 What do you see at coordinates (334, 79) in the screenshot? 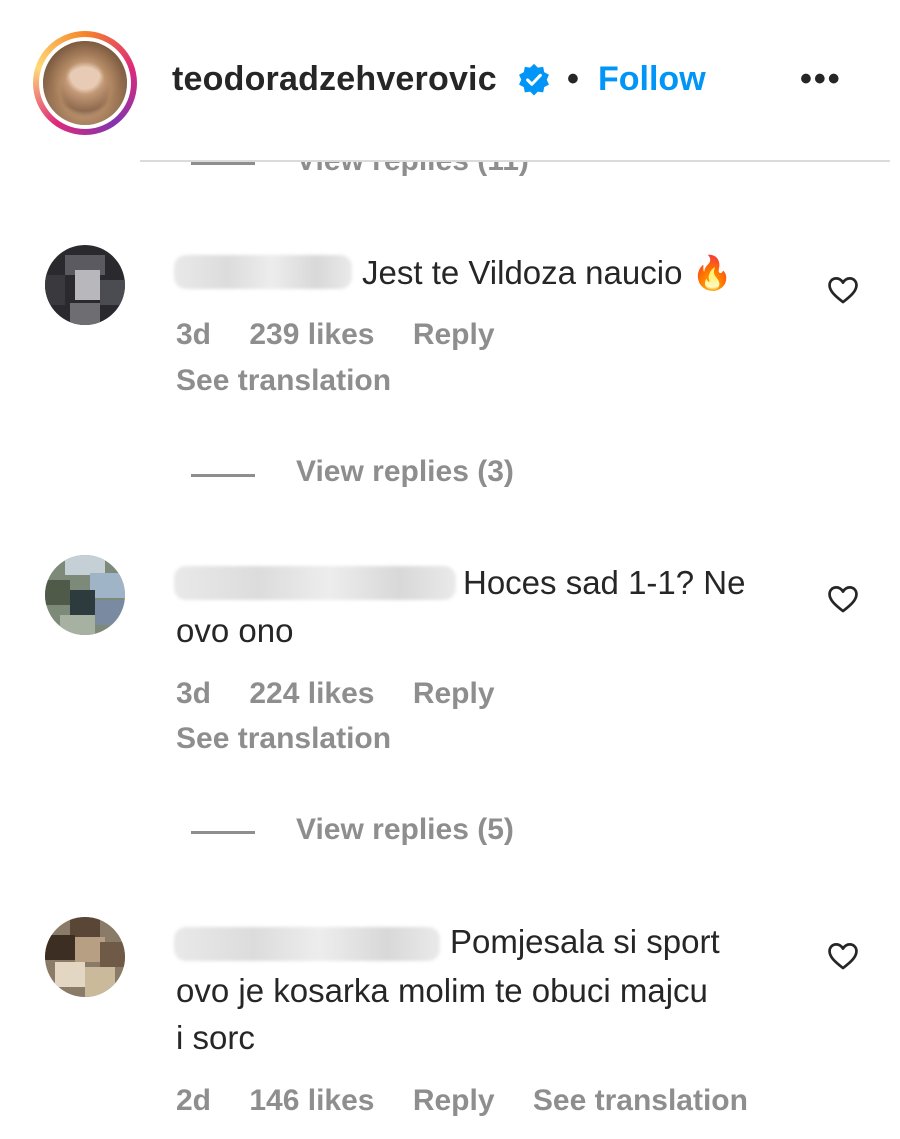
I see `username-link: teodoradzehverovic` at bounding box center [334, 79].